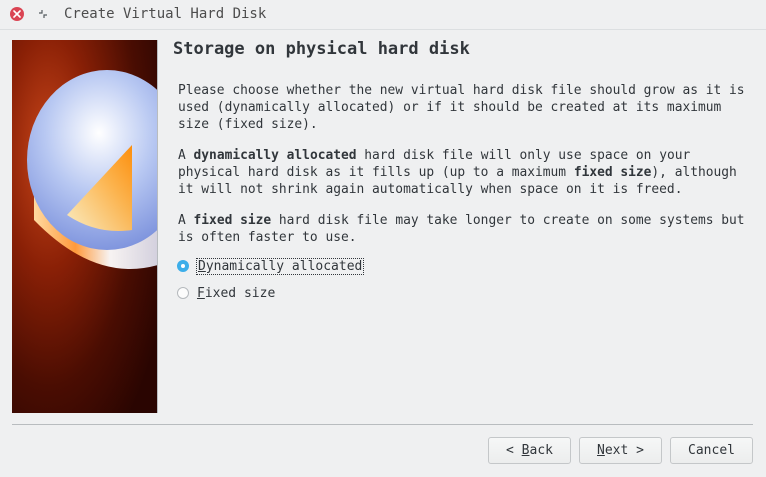 The width and height of the screenshot is (766, 477). I want to click on wizard-watermark-image, so click(85, 226).